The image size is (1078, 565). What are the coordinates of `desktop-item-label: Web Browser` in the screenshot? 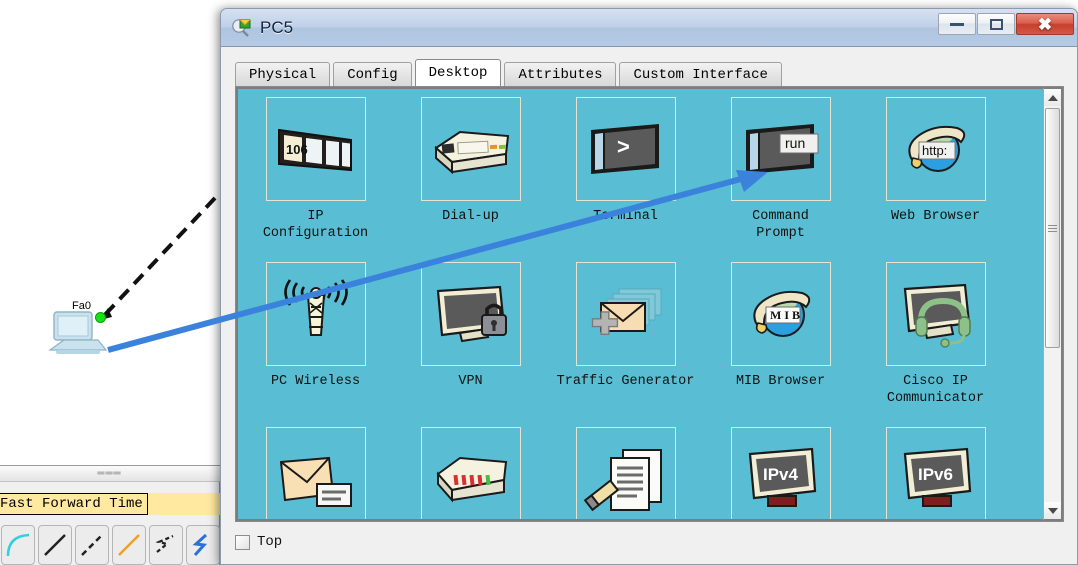 It's located at (935, 216).